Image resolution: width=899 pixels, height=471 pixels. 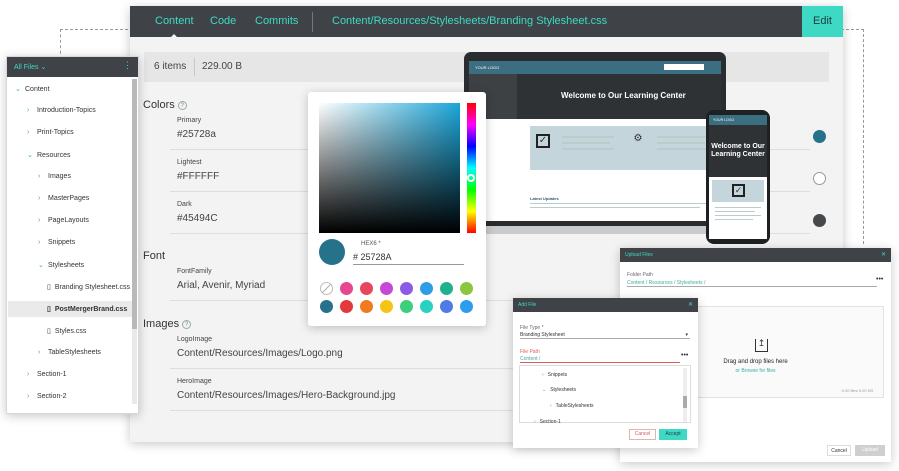 What do you see at coordinates (389, 168) in the screenshot?
I see `saturation-value-area` at bounding box center [389, 168].